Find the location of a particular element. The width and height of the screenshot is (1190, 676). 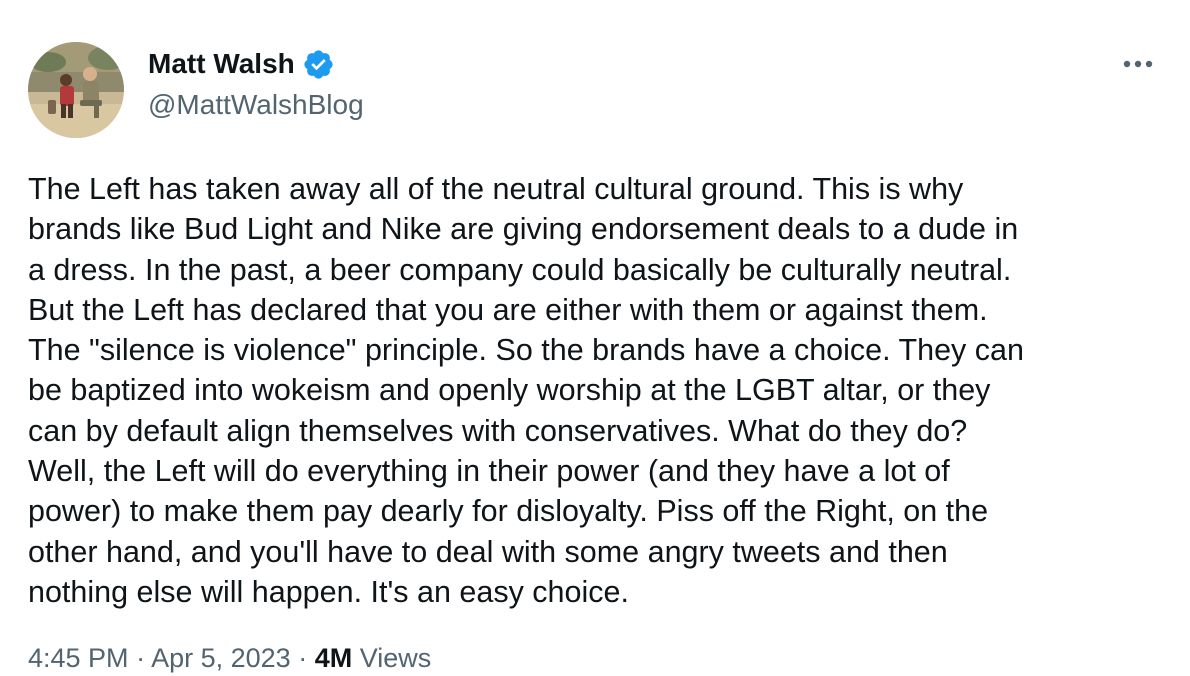

avatar-image is located at coordinates (76, 90).